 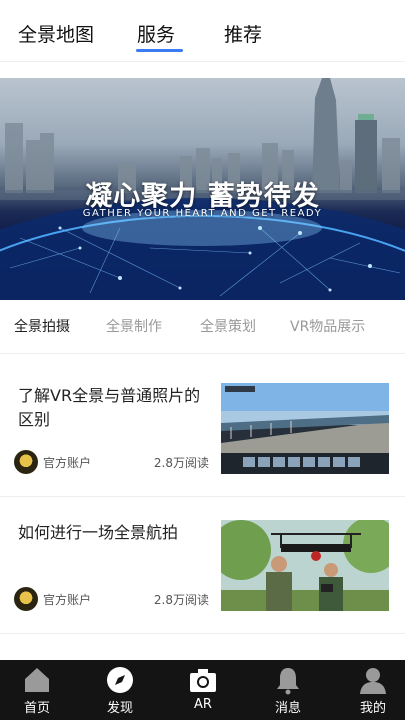 I want to click on category-tab-planning: 全景策划, so click(x=228, y=326).